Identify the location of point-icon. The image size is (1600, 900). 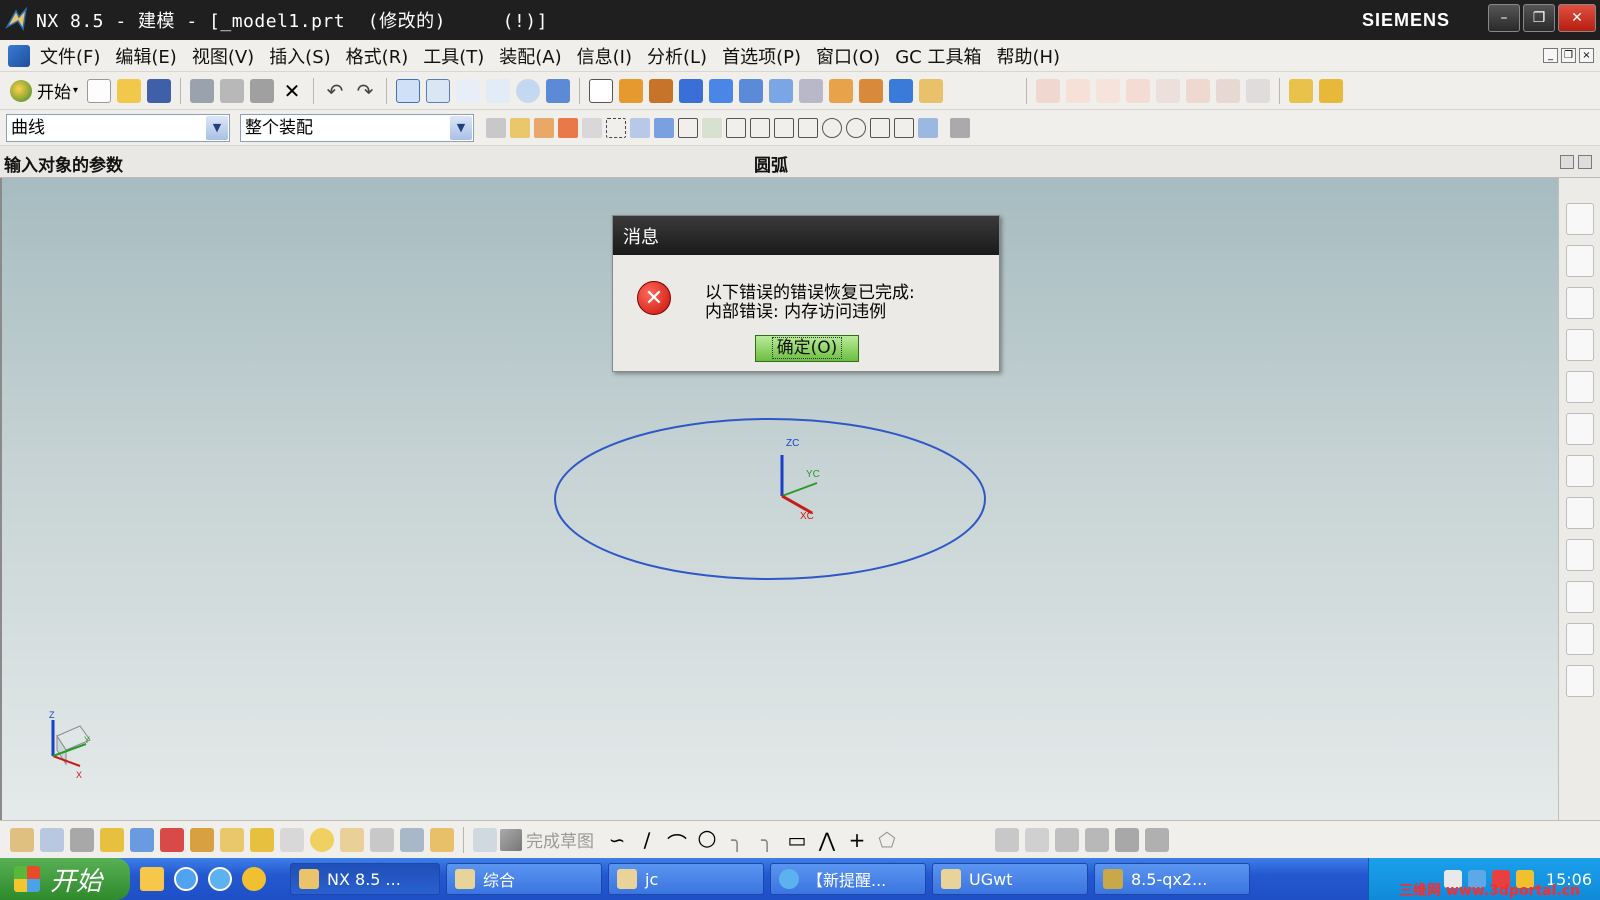
(1048, 90).